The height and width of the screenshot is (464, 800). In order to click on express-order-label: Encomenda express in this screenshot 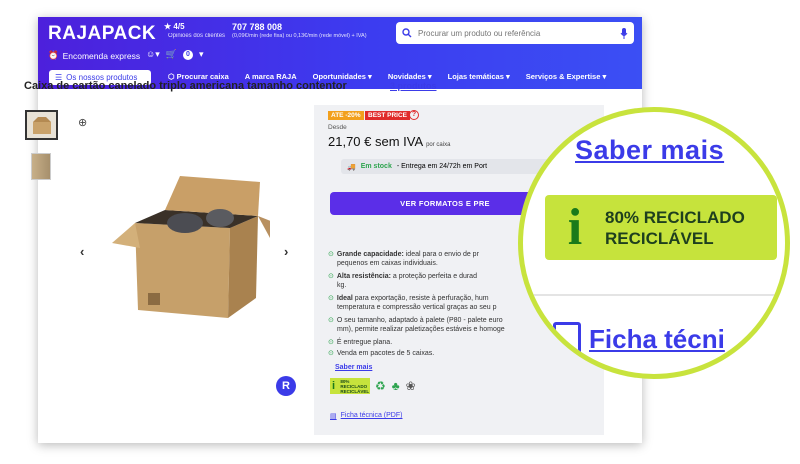, I will do `click(101, 55)`.